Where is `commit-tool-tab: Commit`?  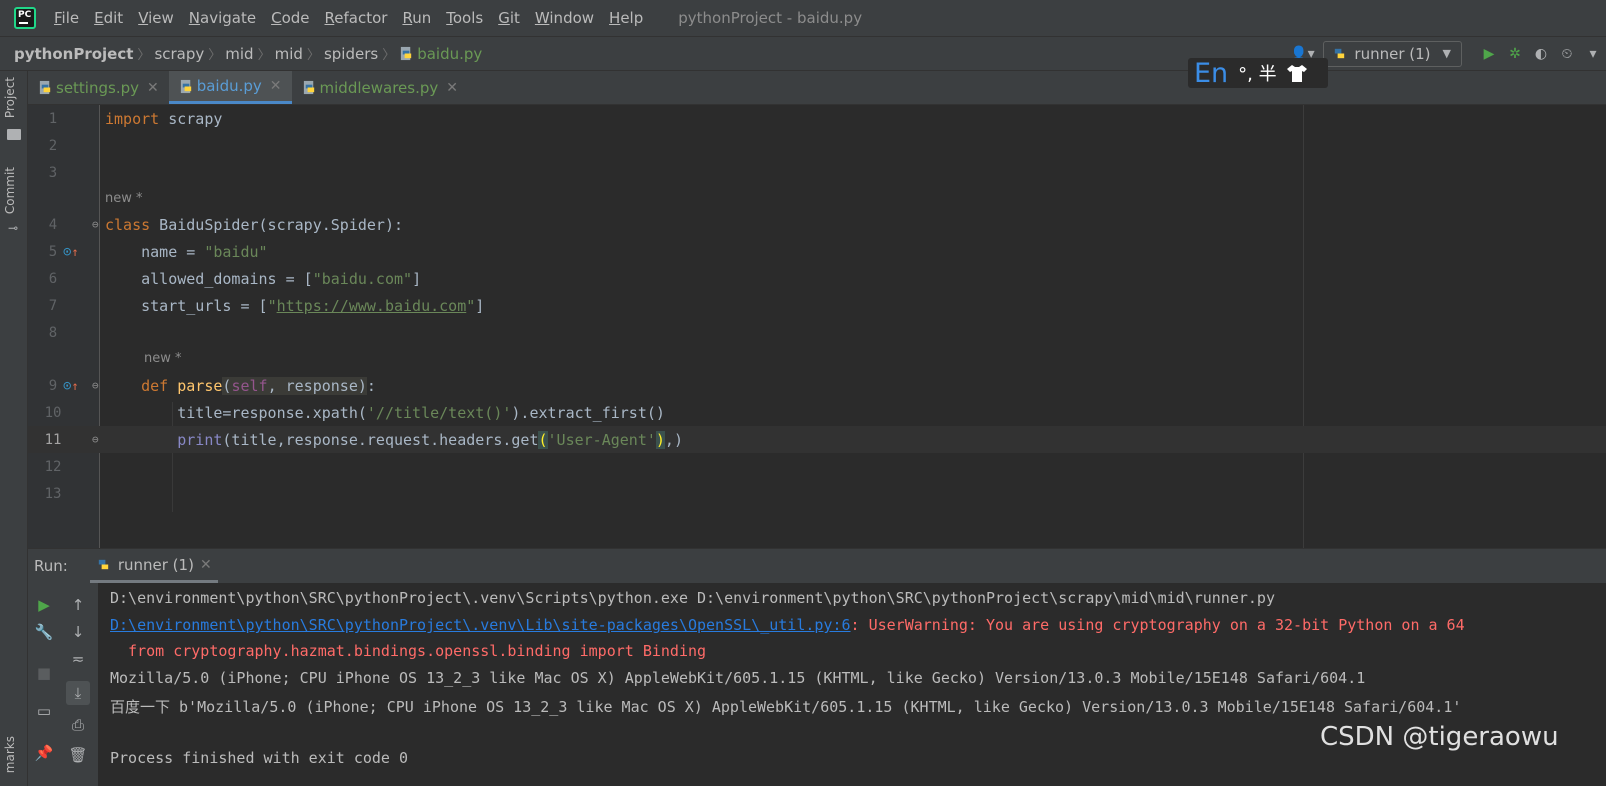 commit-tool-tab: Commit is located at coordinates (10, 190).